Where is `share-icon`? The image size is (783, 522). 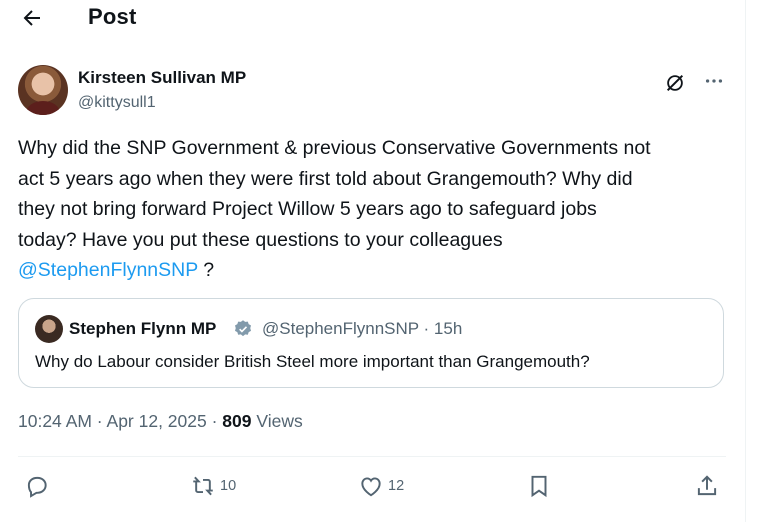
share-icon is located at coordinates (707, 485).